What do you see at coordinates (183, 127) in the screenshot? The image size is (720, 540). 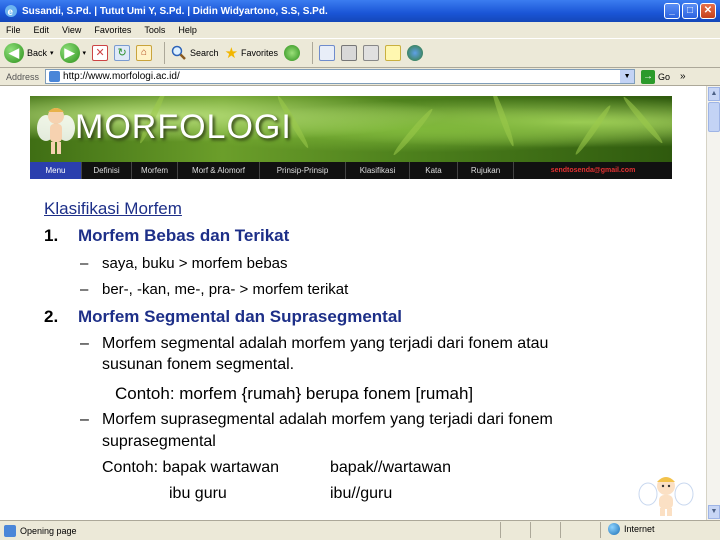 I see `banner-title: MORFOLOGI` at bounding box center [183, 127].